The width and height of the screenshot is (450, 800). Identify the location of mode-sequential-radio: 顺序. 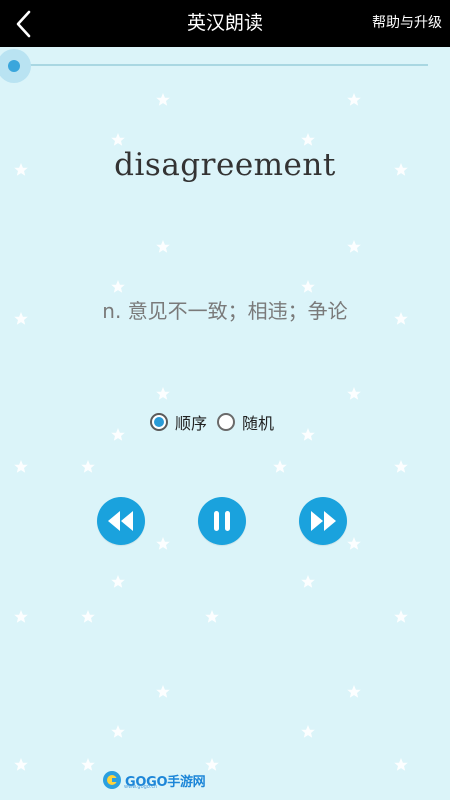
(178, 422).